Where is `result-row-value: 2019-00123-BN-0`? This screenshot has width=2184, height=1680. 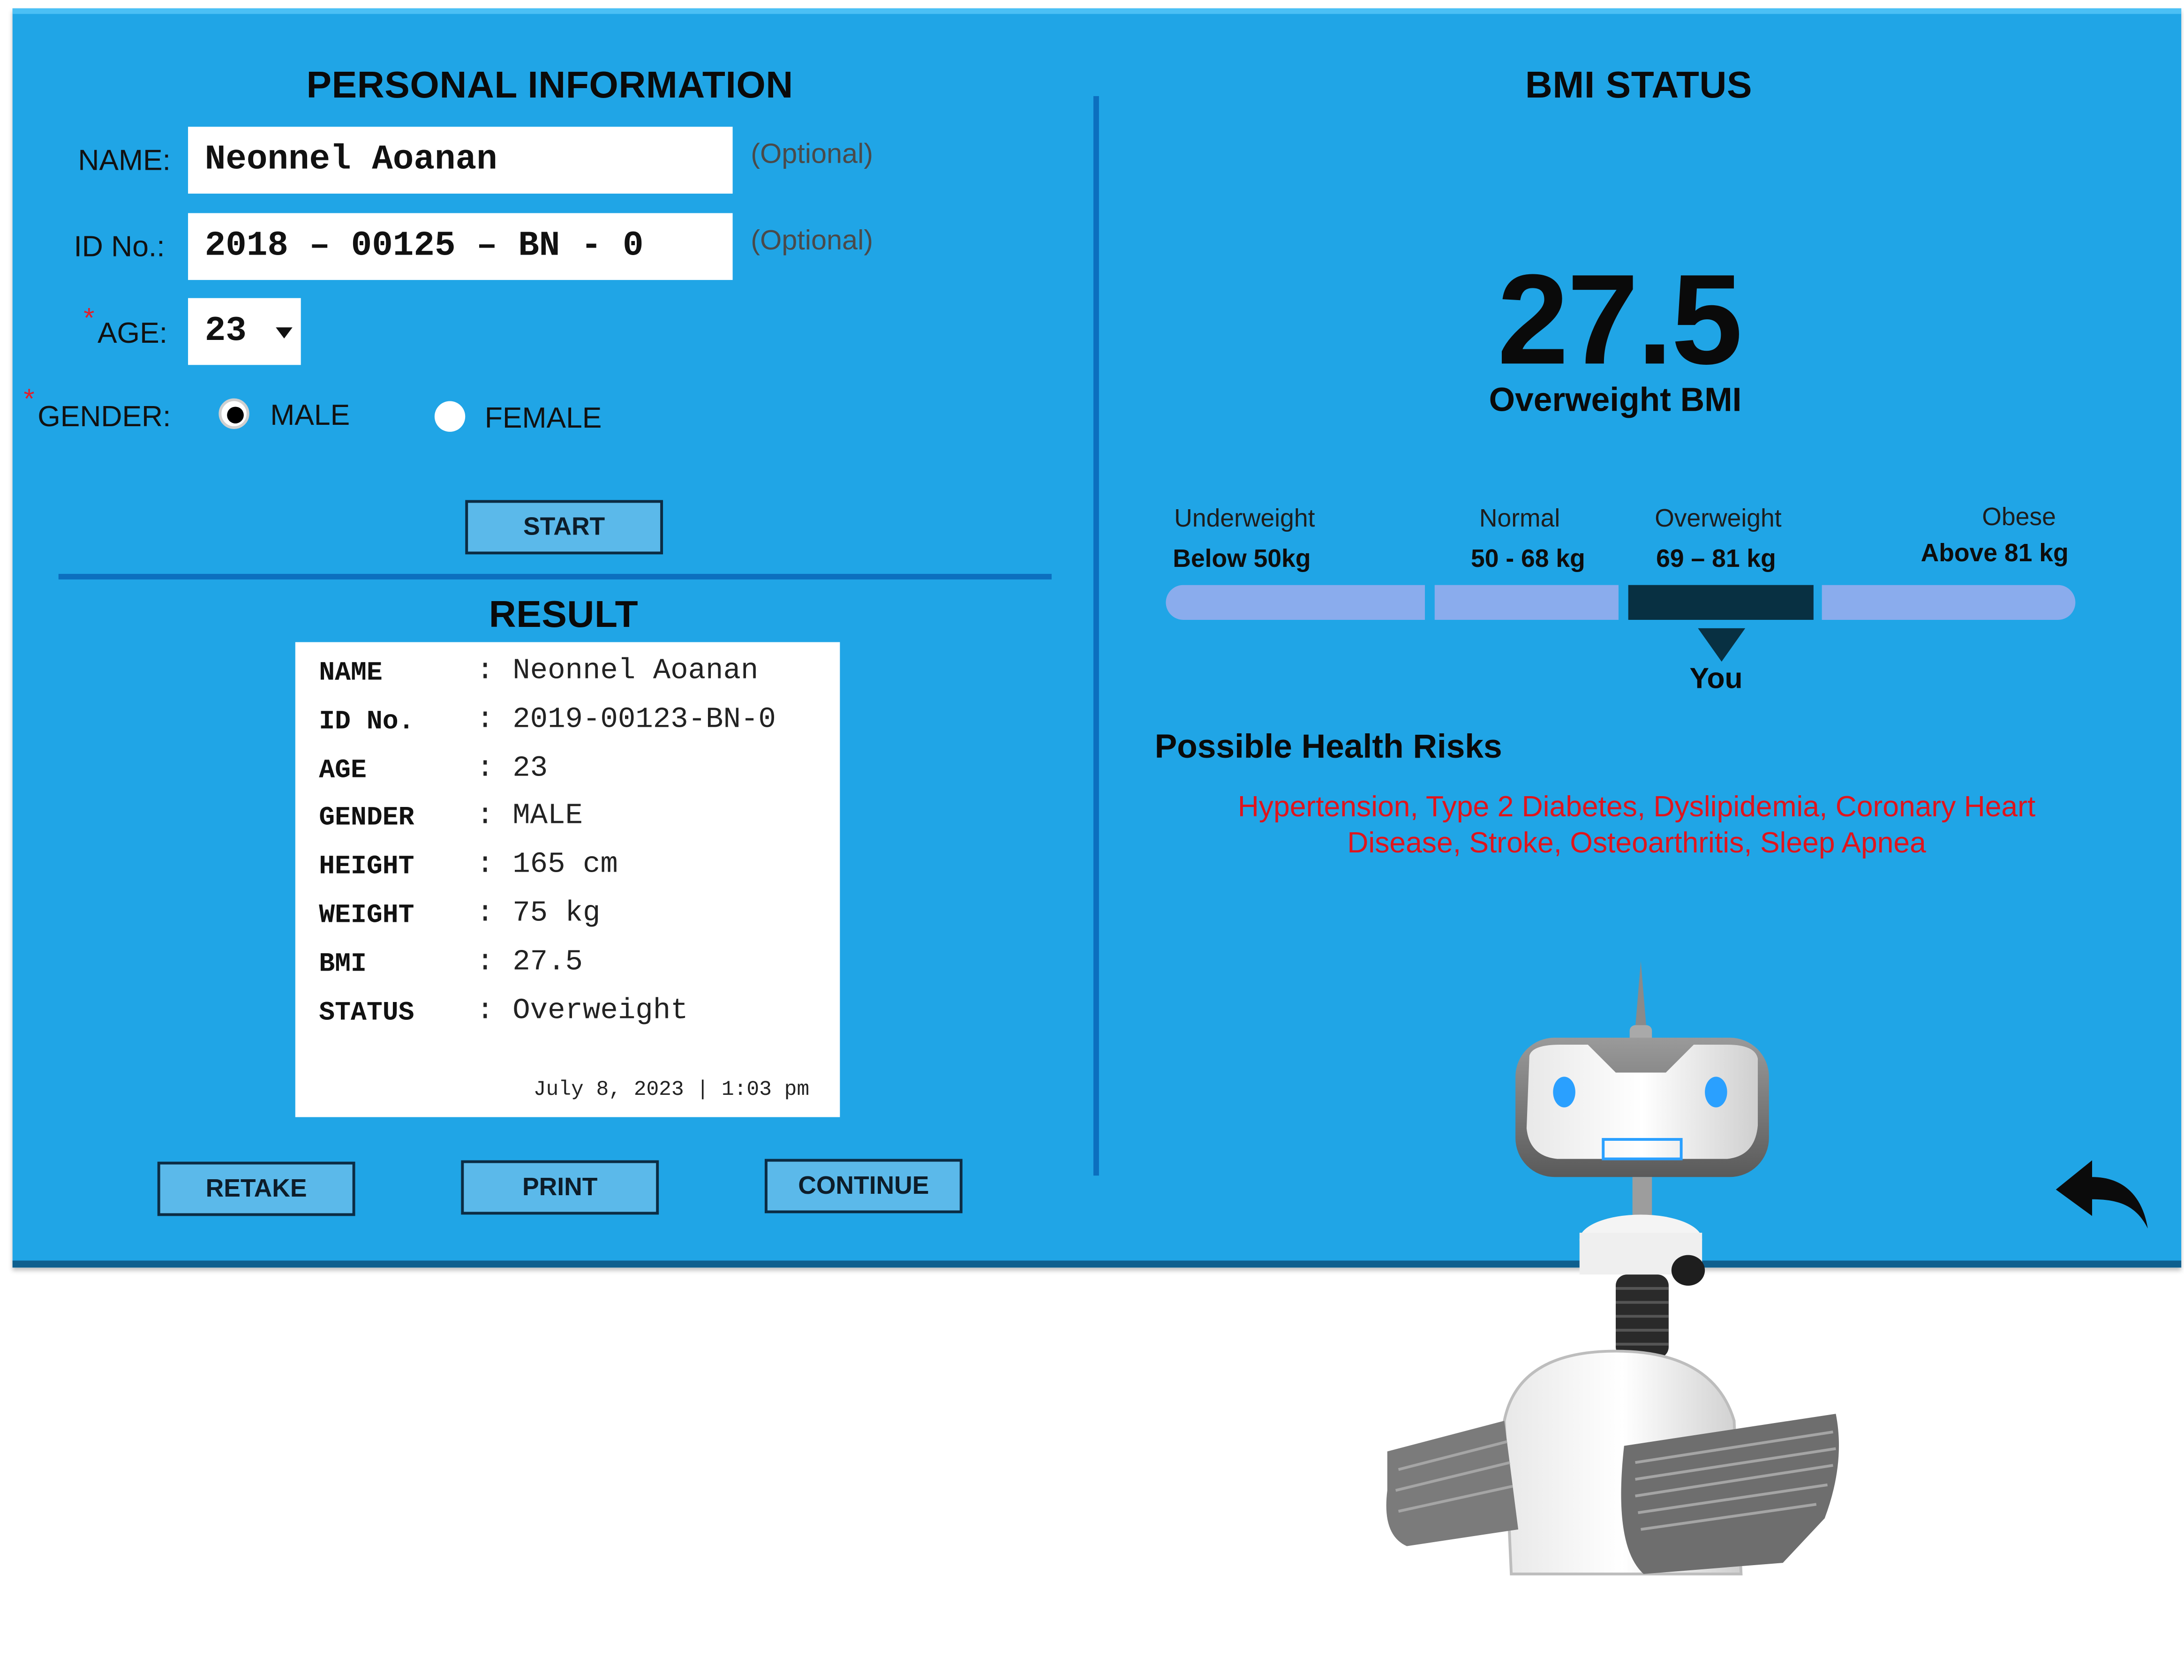
result-row-value: 2019-00123-BN-0 is located at coordinates (644, 720).